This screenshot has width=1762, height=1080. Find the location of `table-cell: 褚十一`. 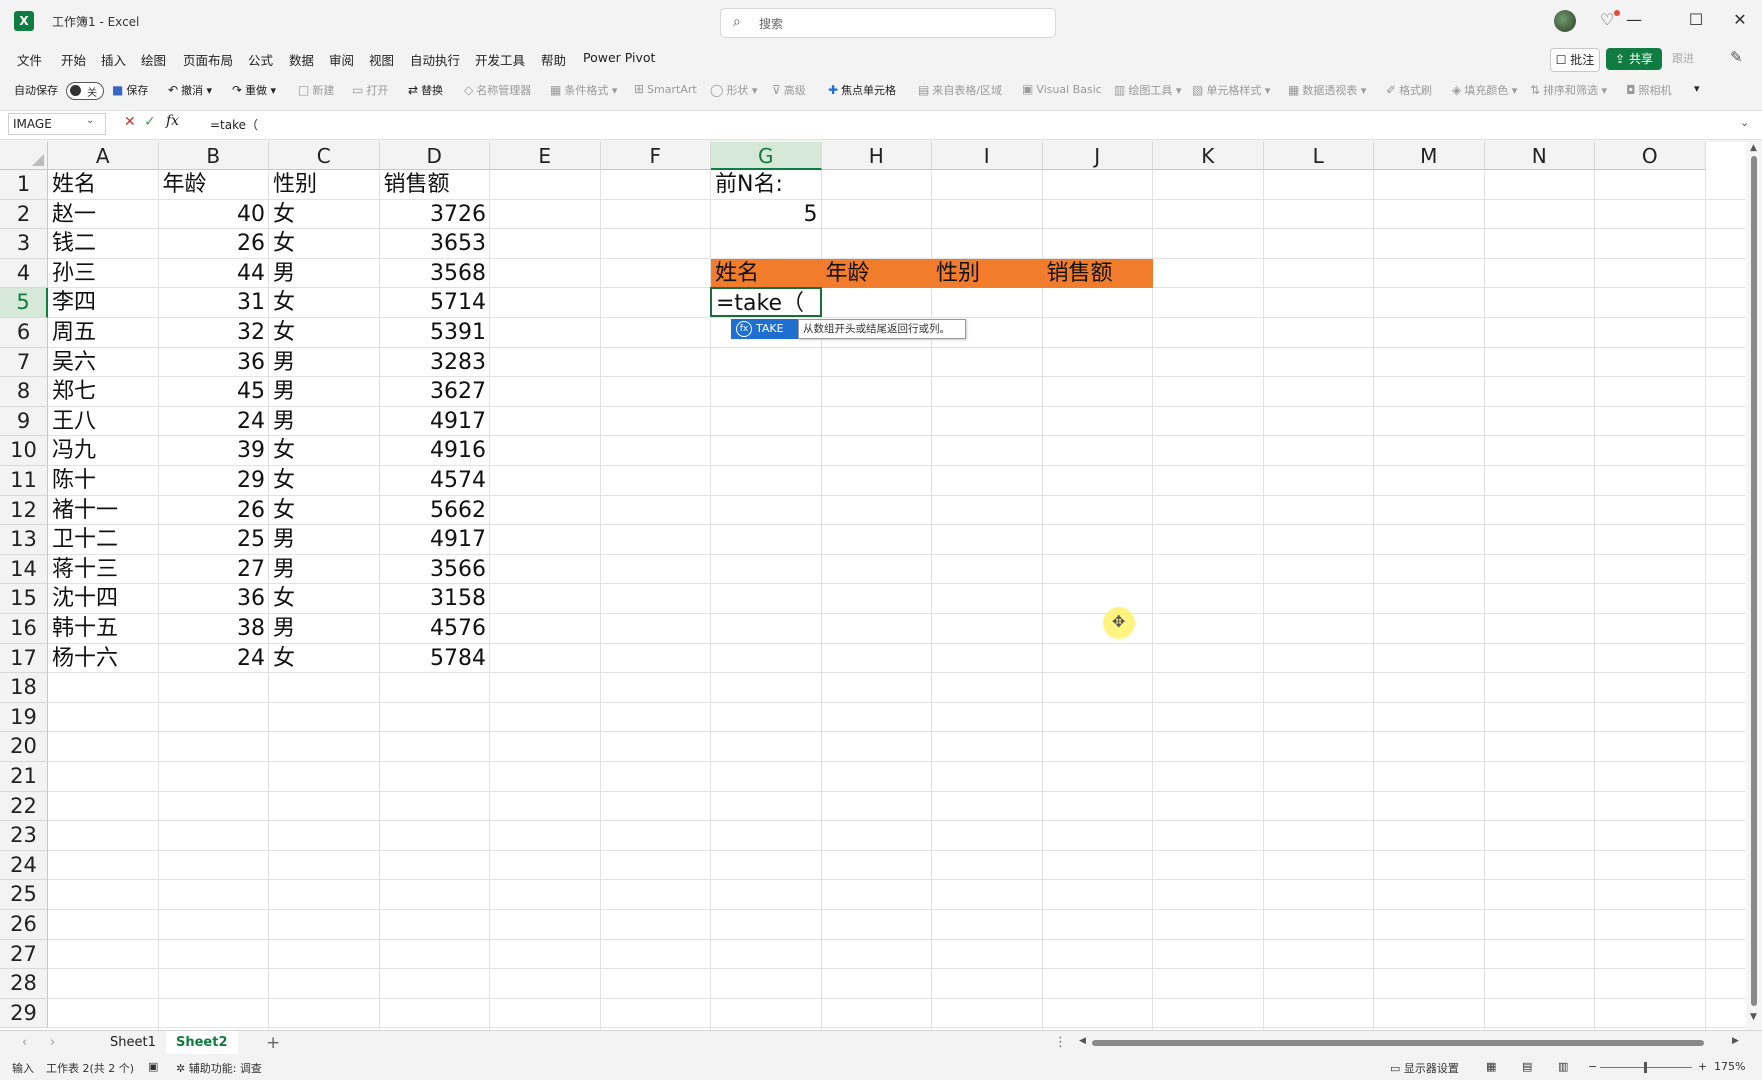

table-cell: 褚十一 is located at coordinates (103, 510).